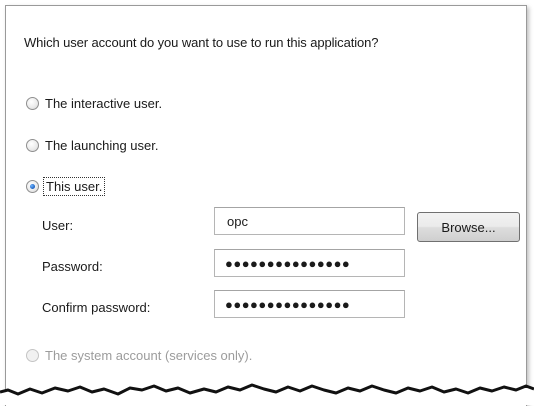  I want to click on interactive-user-radio, so click(32, 103).